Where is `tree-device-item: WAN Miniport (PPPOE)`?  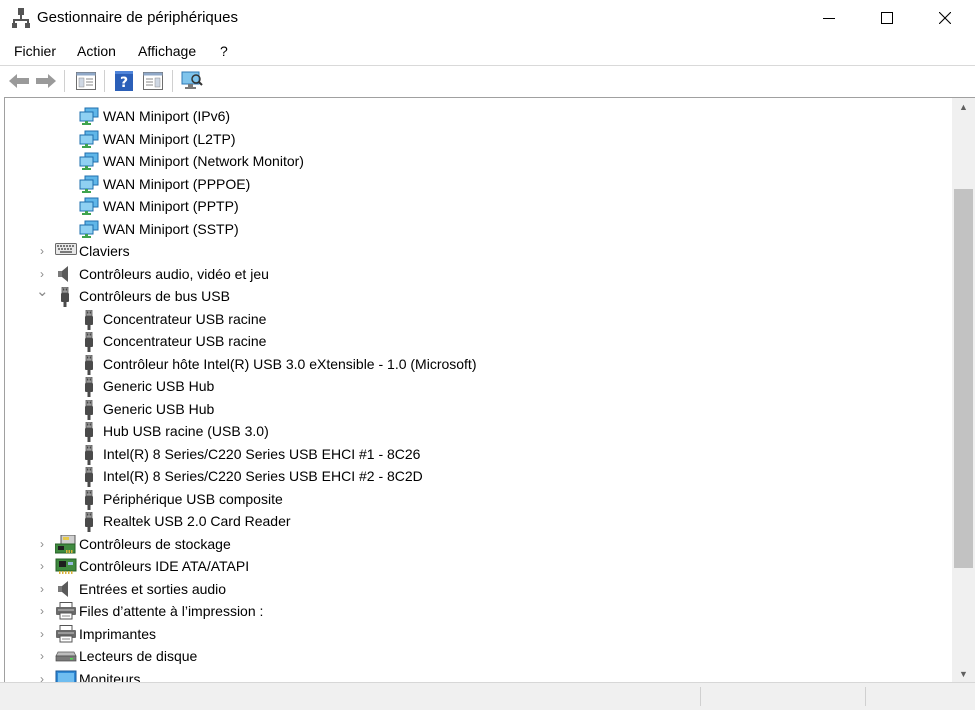
tree-device-item: WAN Miniport (PPPOE) is located at coordinates (477, 184).